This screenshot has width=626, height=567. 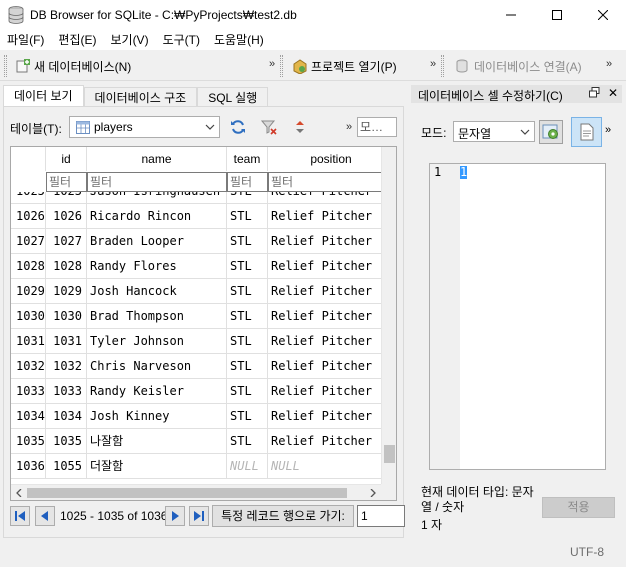 What do you see at coordinates (140, 97) in the screenshot?
I see `tab-database-structure: 데이터베이스 구조` at bounding box center [140, 97].